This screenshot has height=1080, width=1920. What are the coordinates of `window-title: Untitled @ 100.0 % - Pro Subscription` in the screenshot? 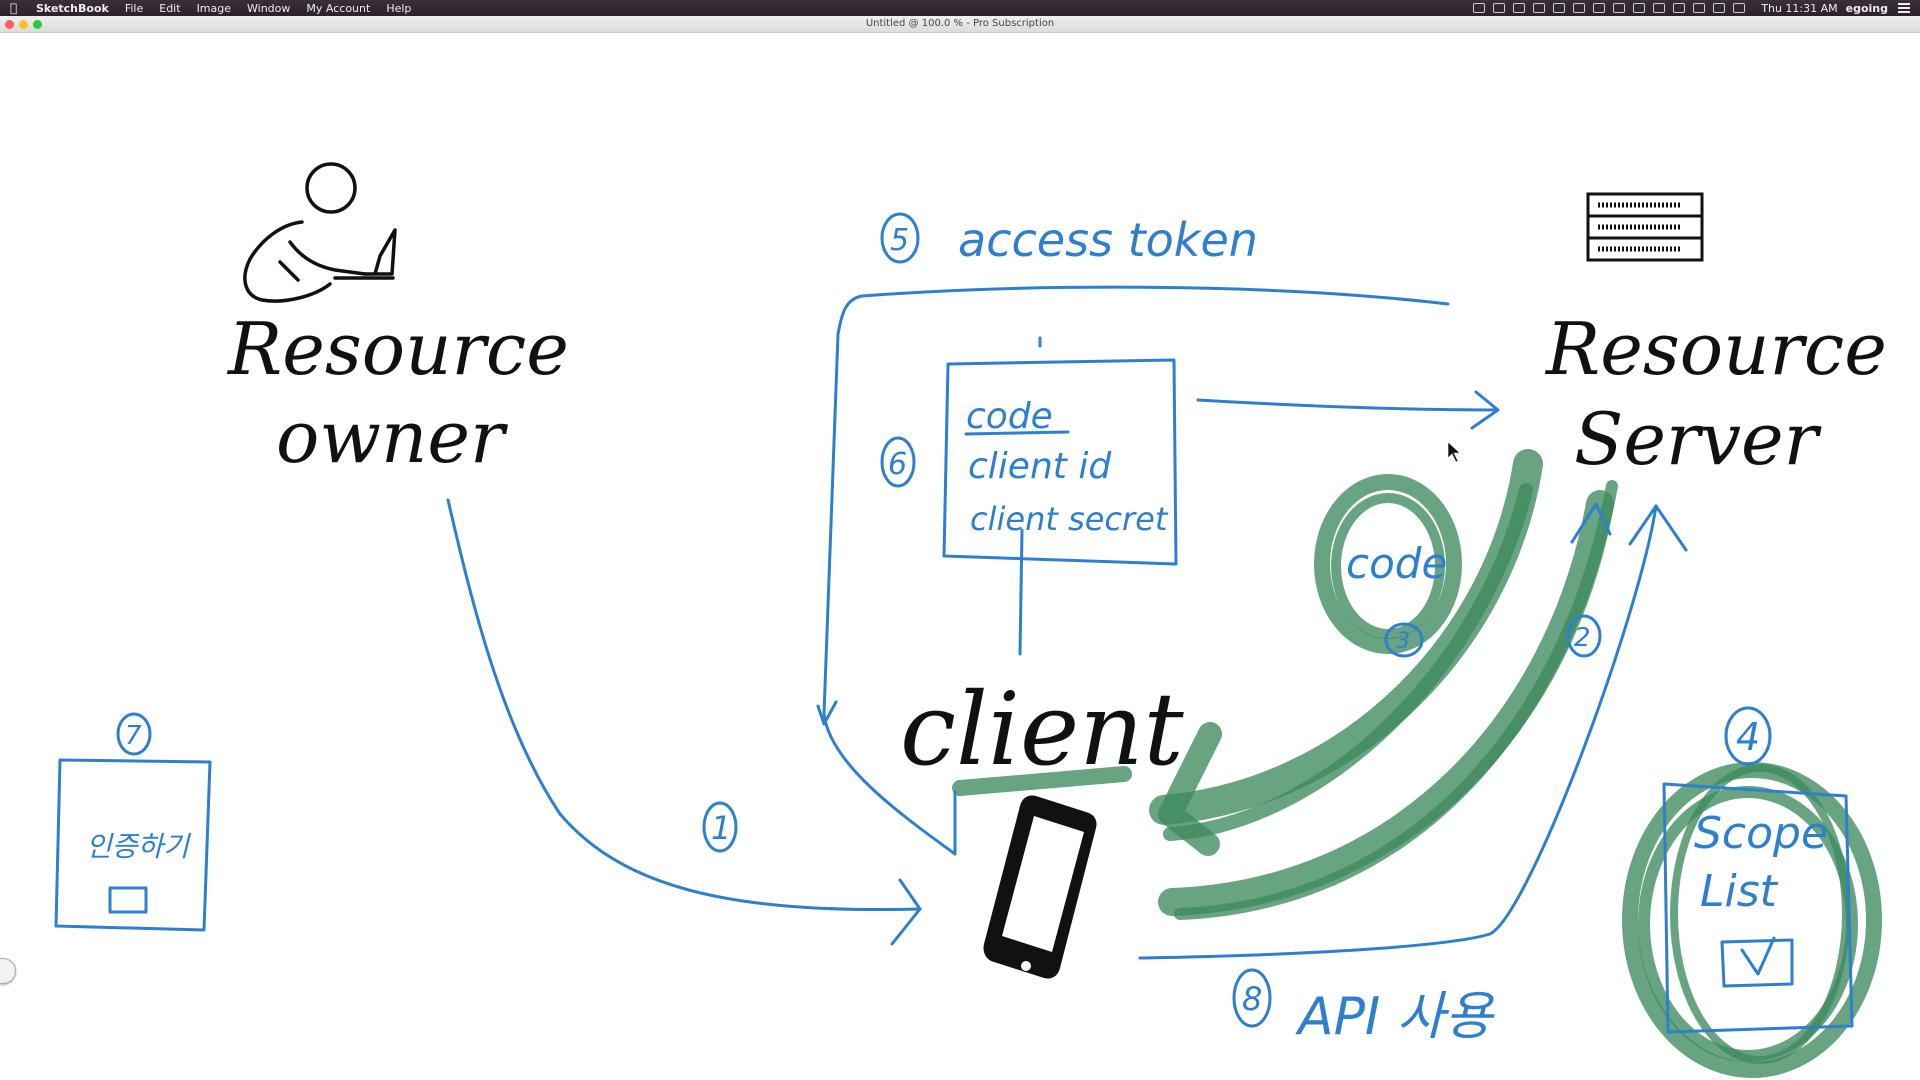 It's located at (960, 23).